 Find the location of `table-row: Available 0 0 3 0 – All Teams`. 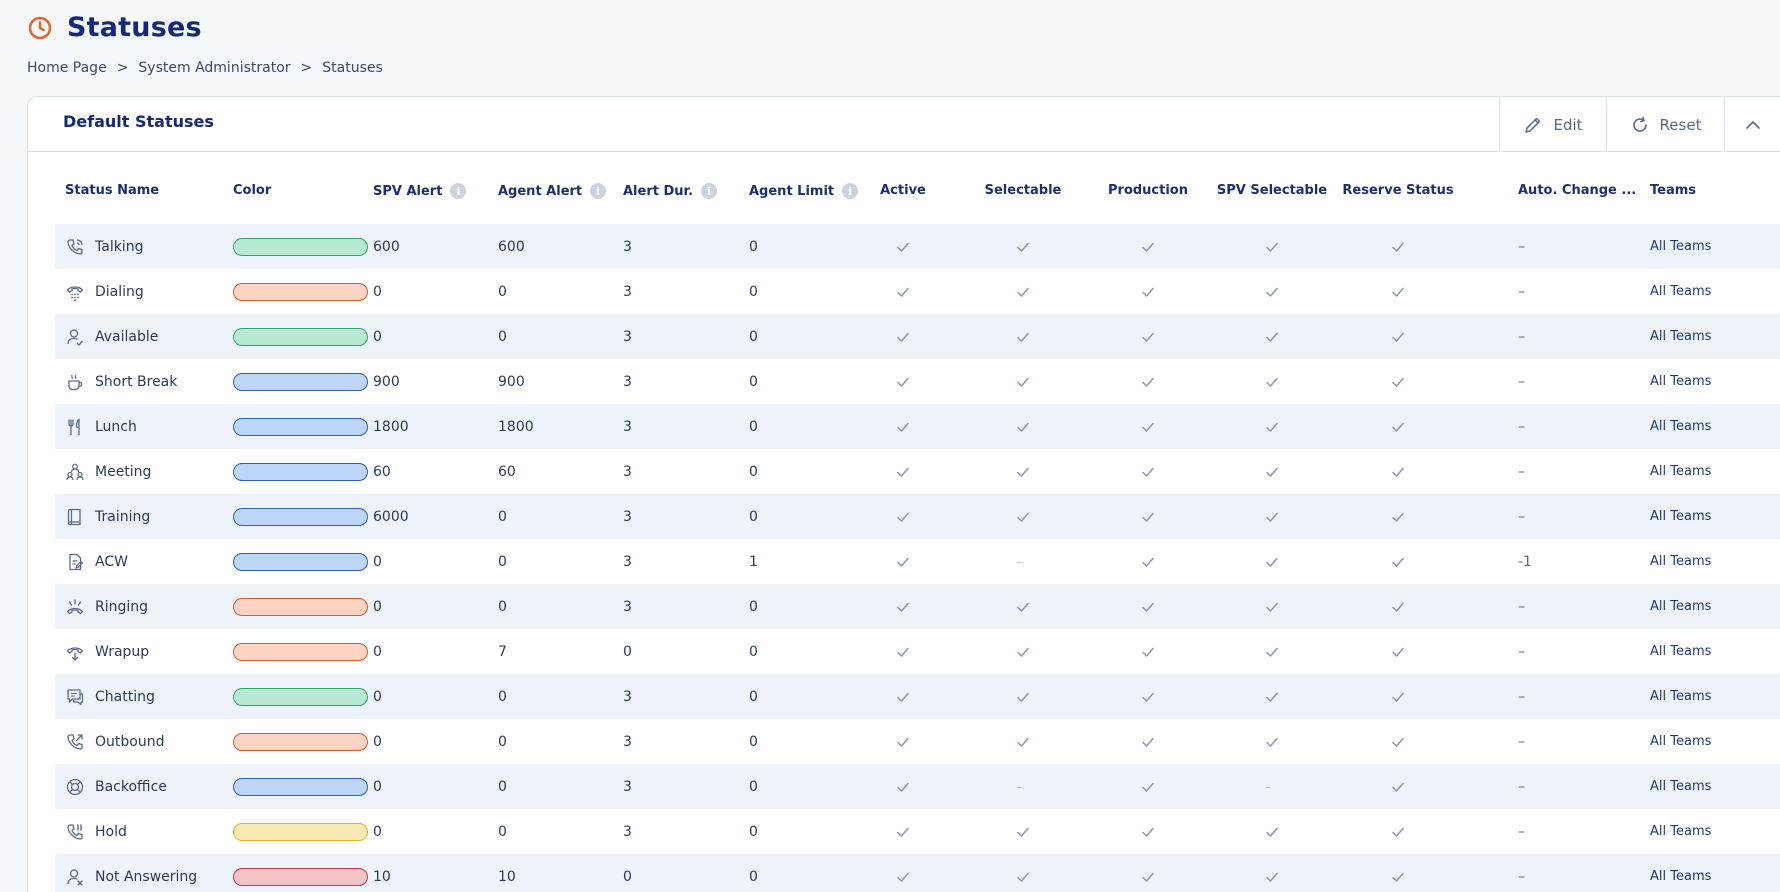

table-row: Available 0 0 3 0 – All Teams is located at coordinates (917, 336).